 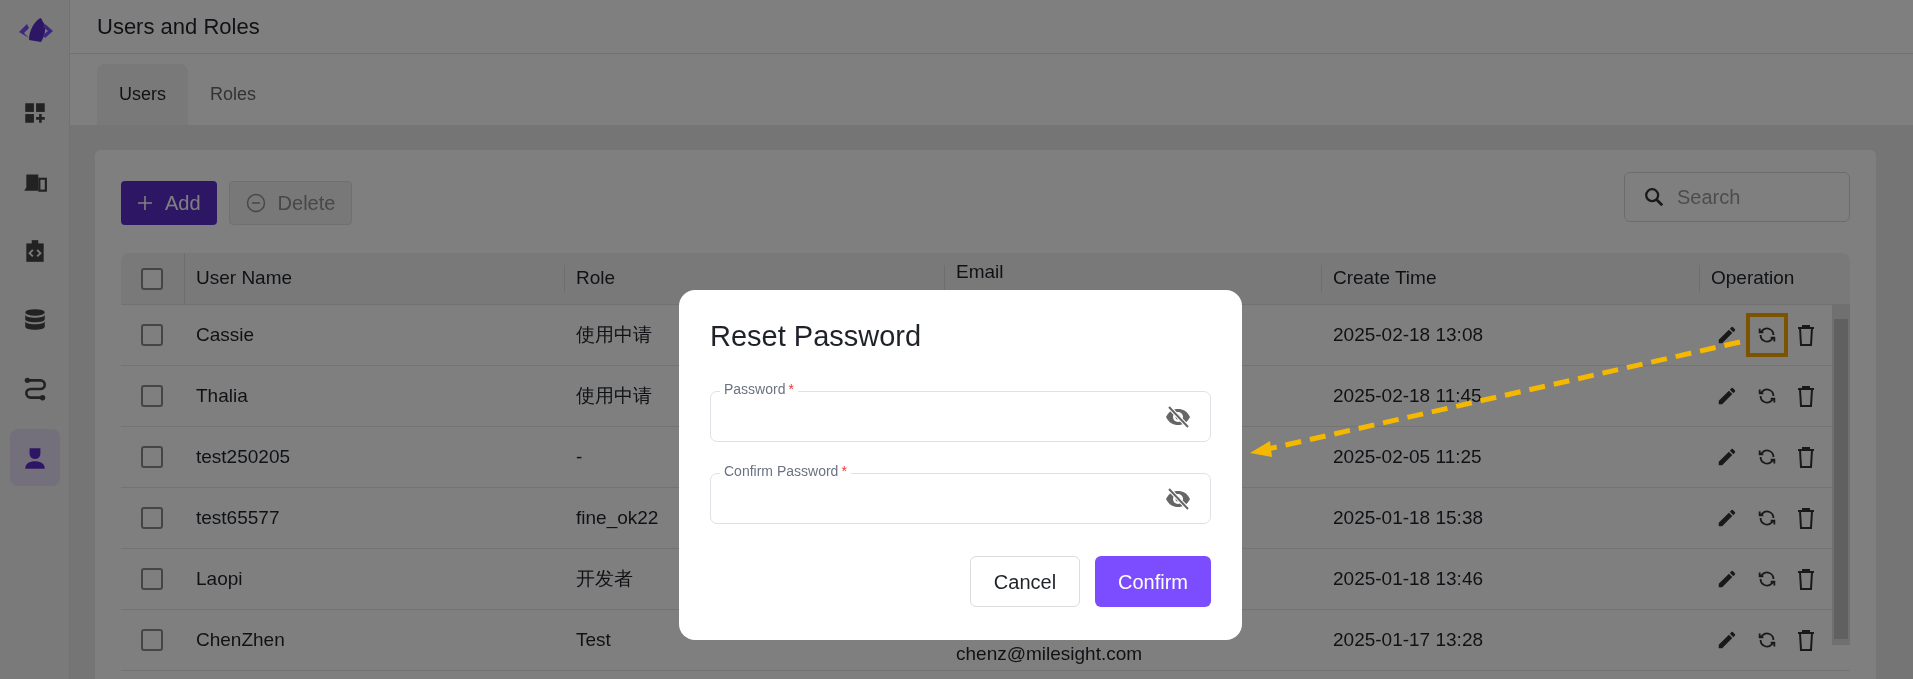 What do you see at coordinates (240, 639) in the screenshot?
I see `table-cell: ChenZhen` at bounding box center [240, 639].